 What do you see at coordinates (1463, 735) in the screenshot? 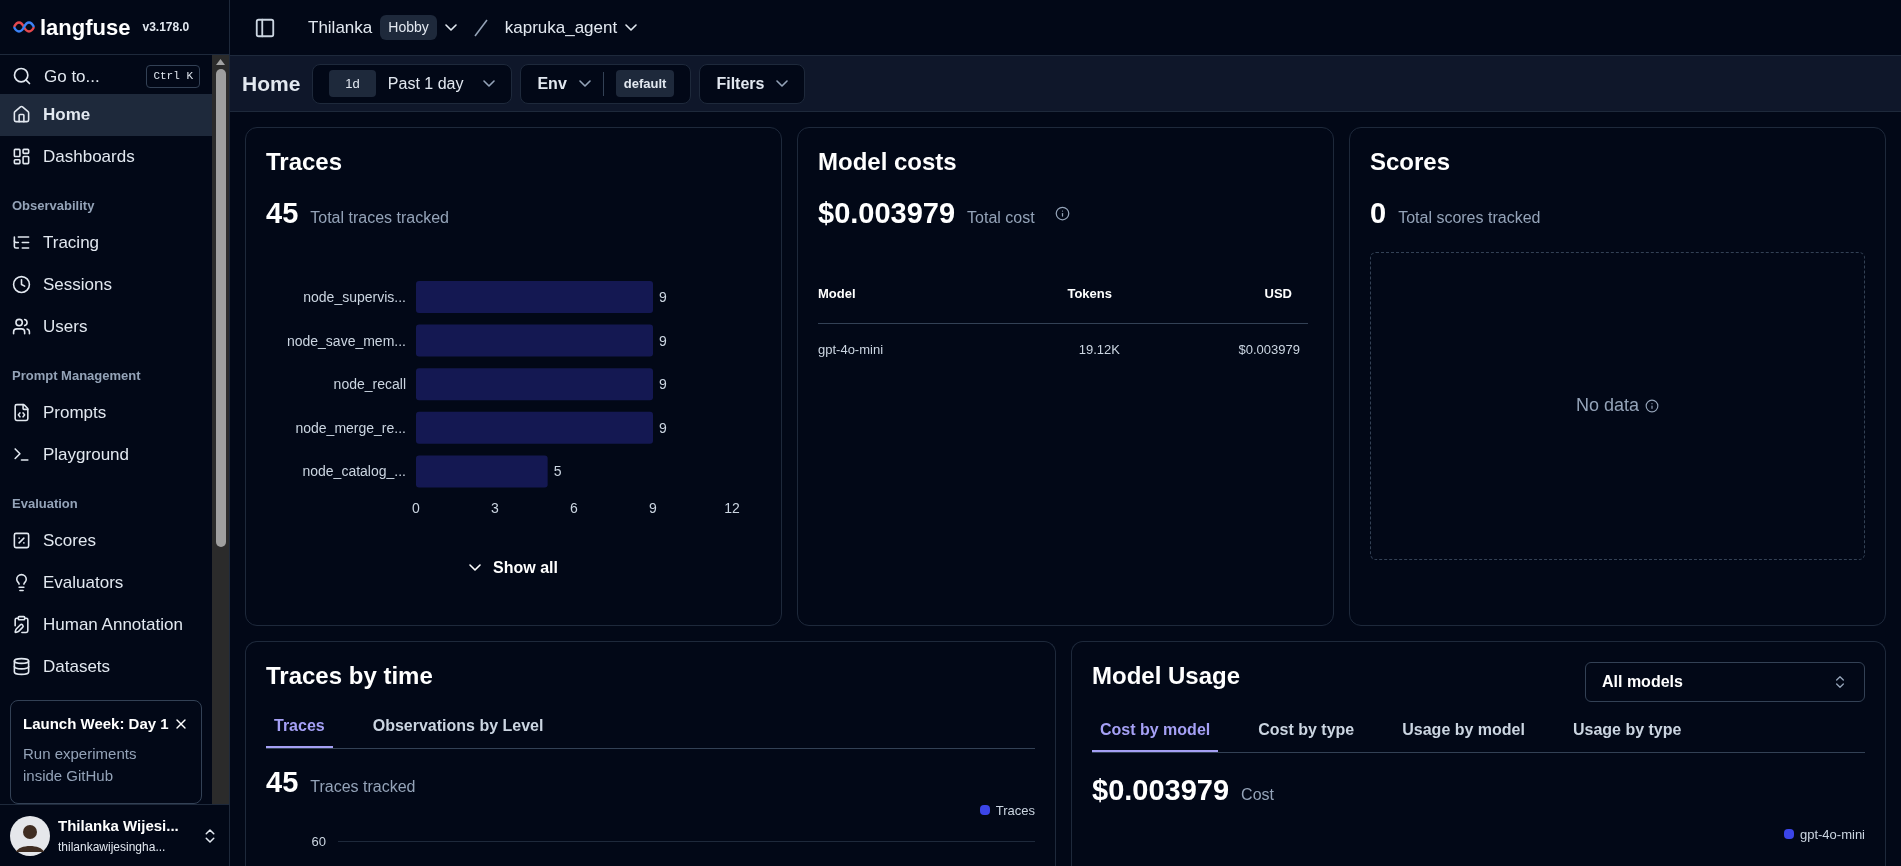
I see `tab: Usage by model` at bounding box center [1463, 735].